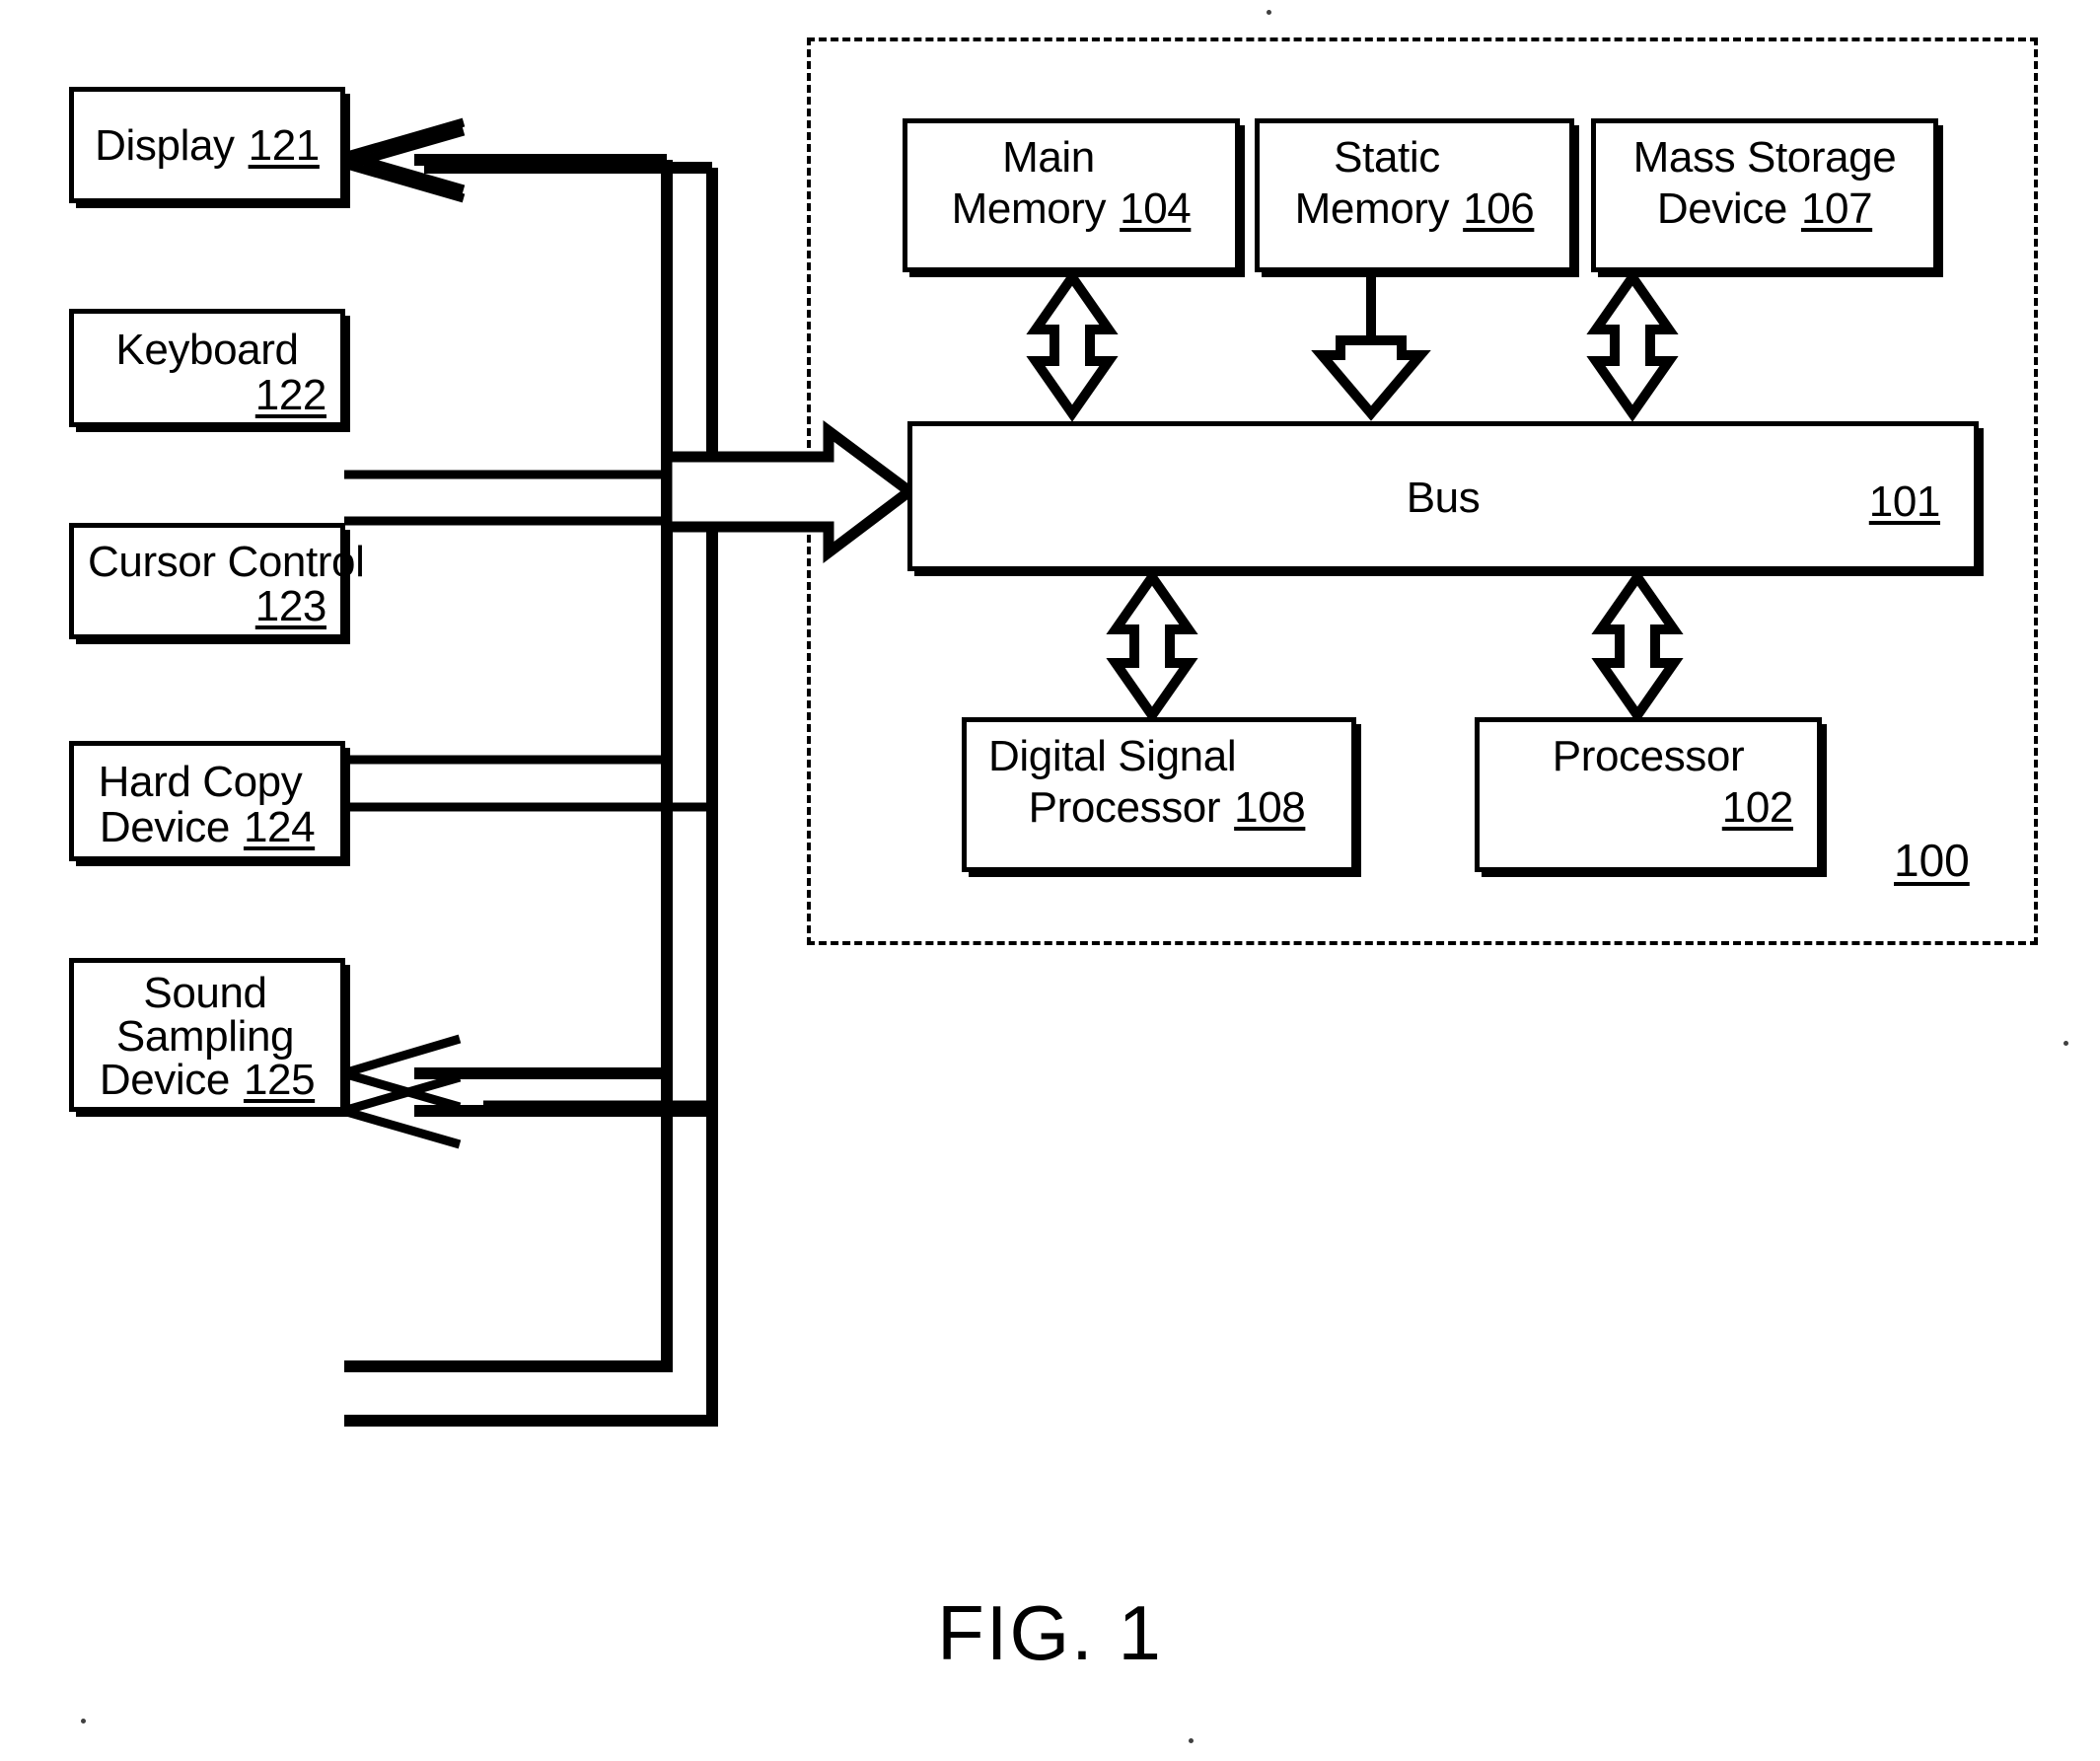 The image size is (2100, 1761). I want to click on digital-signal-processor-reference-numeral: 108, so click(1270, 808).